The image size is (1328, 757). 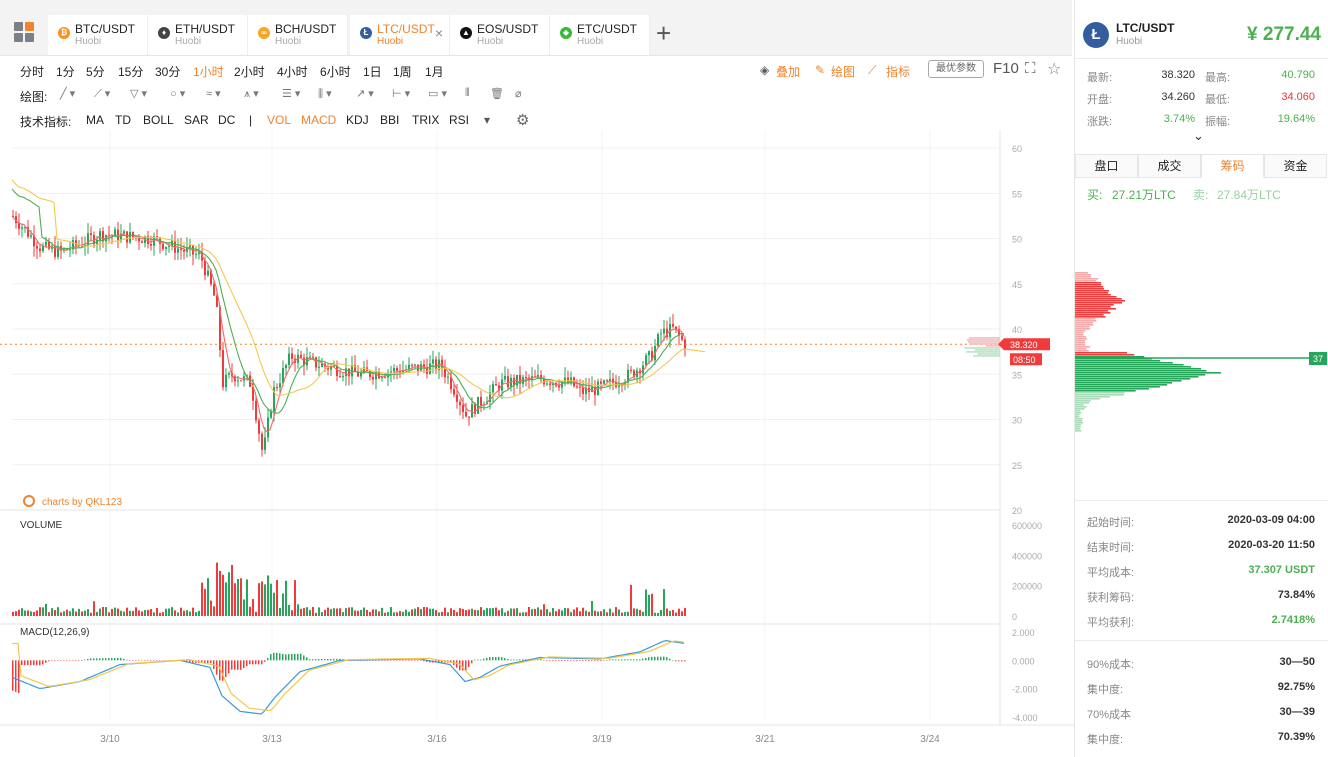 What do you see at coordinates (130, 71) in the screenshot?
I see `timeframe-3: 15分` at bounding box center [130, 71].